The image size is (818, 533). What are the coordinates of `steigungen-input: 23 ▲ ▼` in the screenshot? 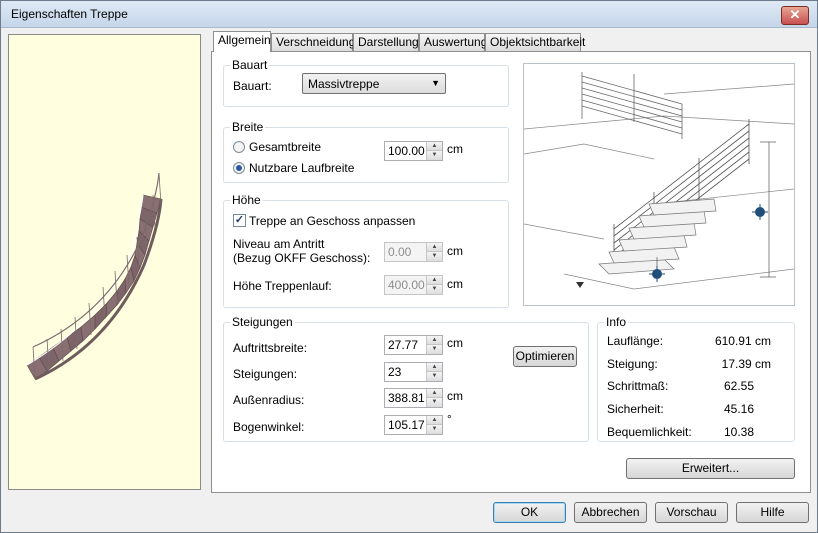 It's located at (413, 372).